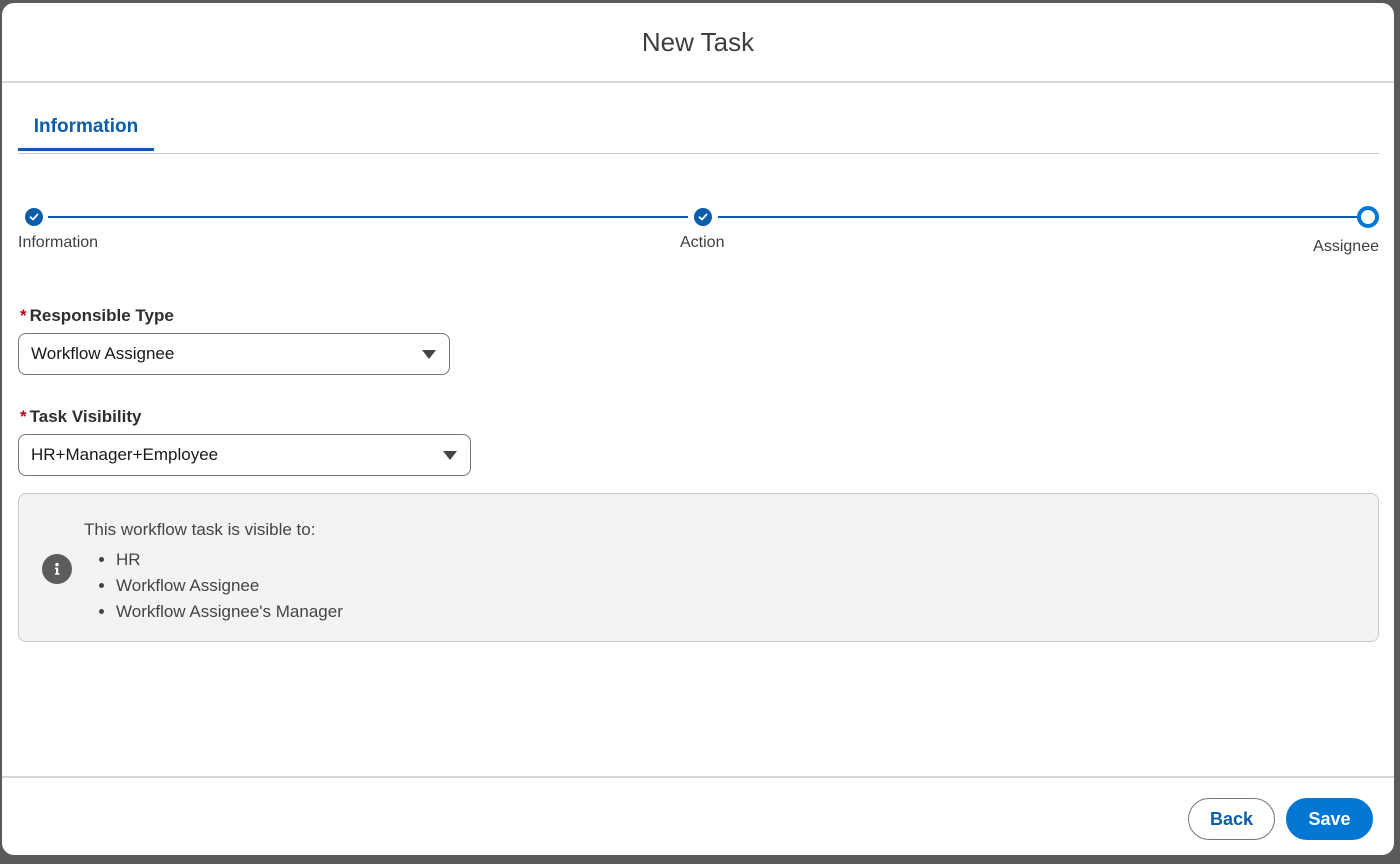  What do you see at coordinates (229, 560) in the screenshot?
I see `list-item: HR` at bounding box center [229, 560].